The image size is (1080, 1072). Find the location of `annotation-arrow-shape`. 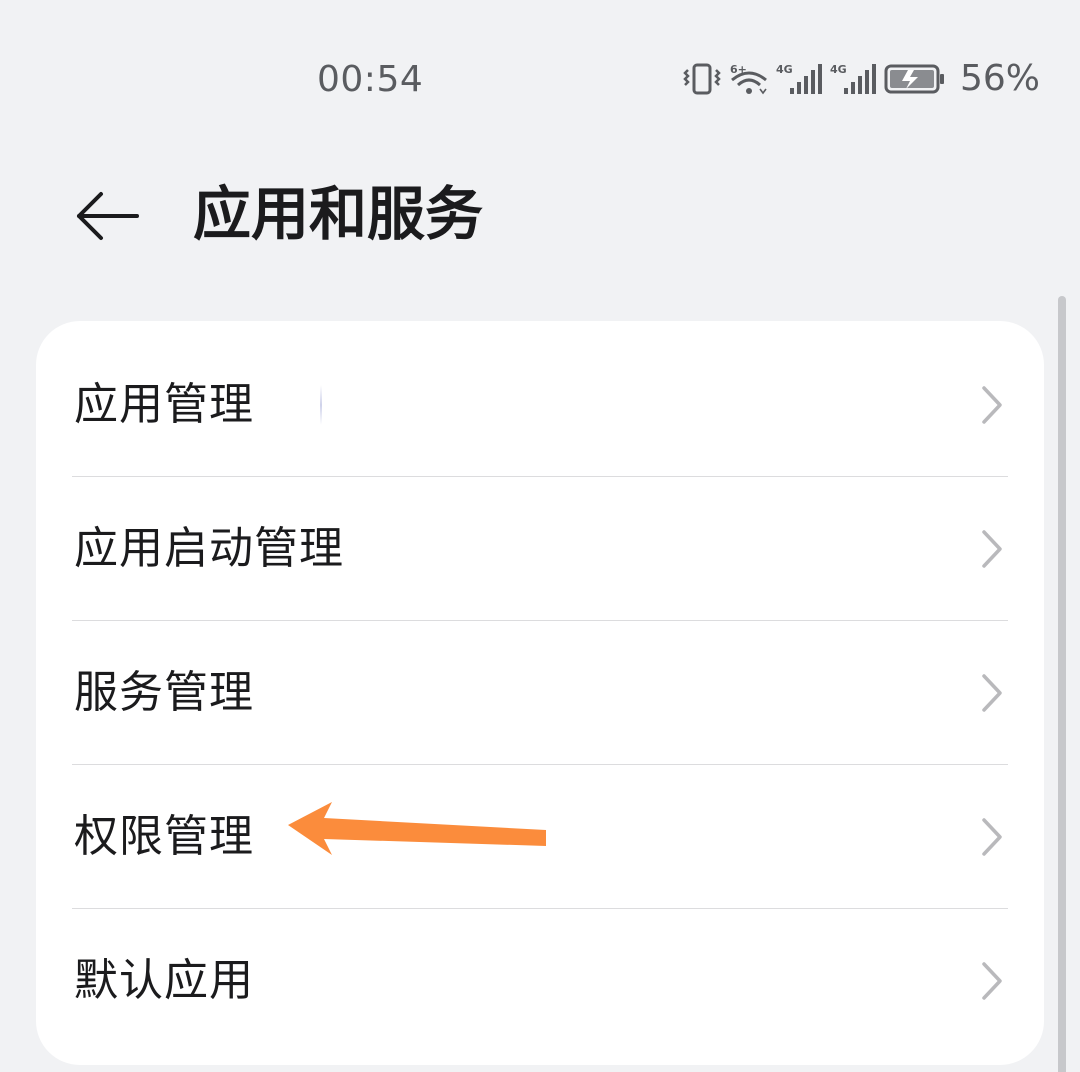

annotation-arrow-shape is located at coordinates (417, 828).